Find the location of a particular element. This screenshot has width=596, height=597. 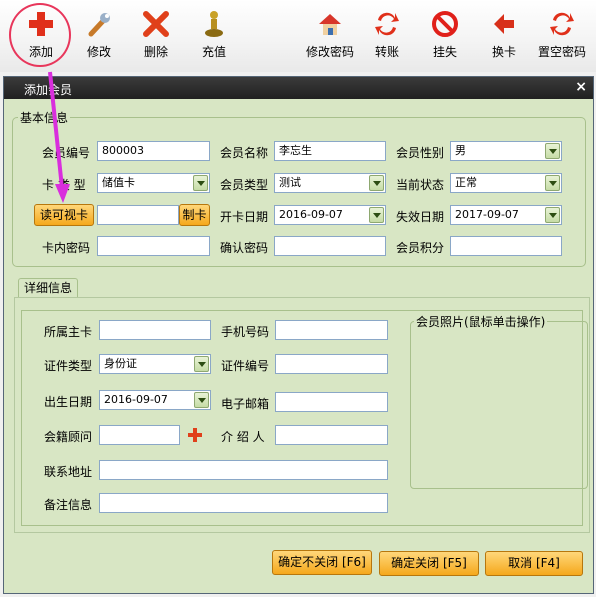

edit-button: 修改 is located at coordinates (99, 37).